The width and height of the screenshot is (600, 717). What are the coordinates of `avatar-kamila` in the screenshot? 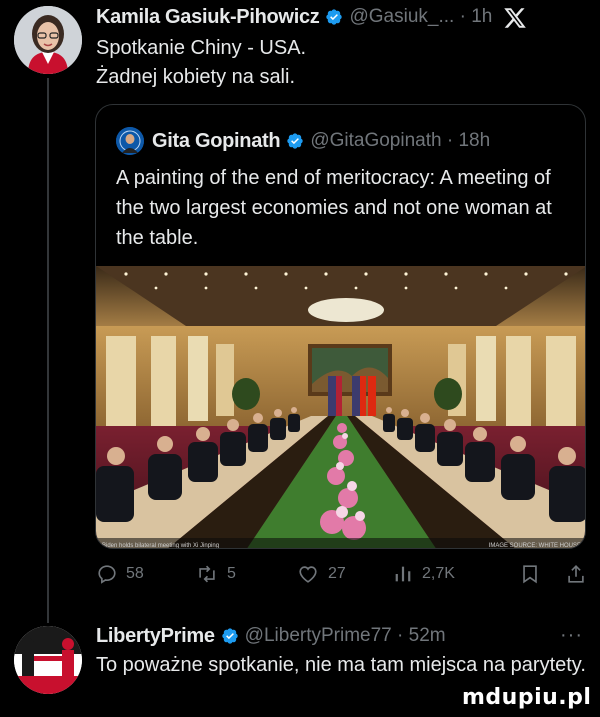 It's located at (48, 40).